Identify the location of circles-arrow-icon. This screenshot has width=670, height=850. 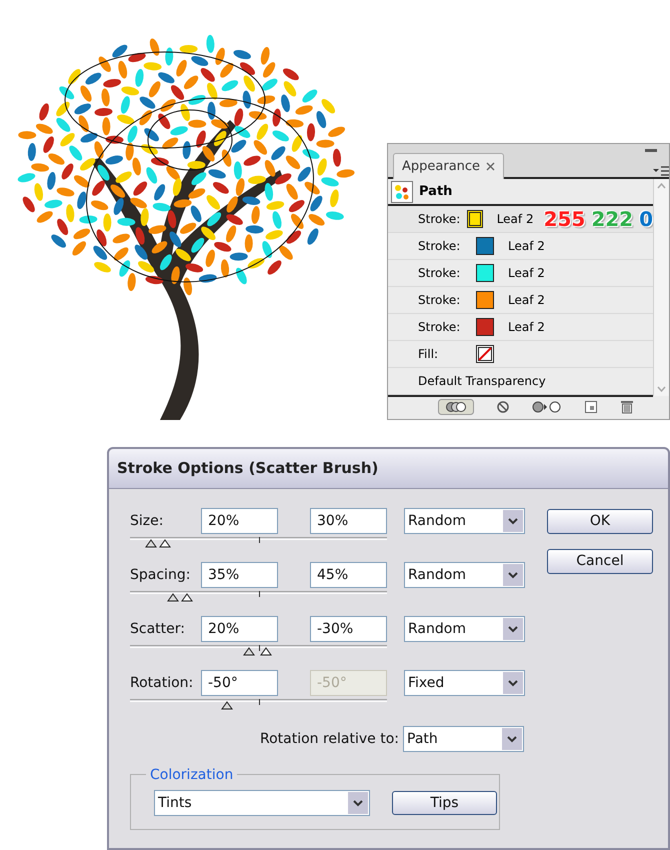
(547, 407).